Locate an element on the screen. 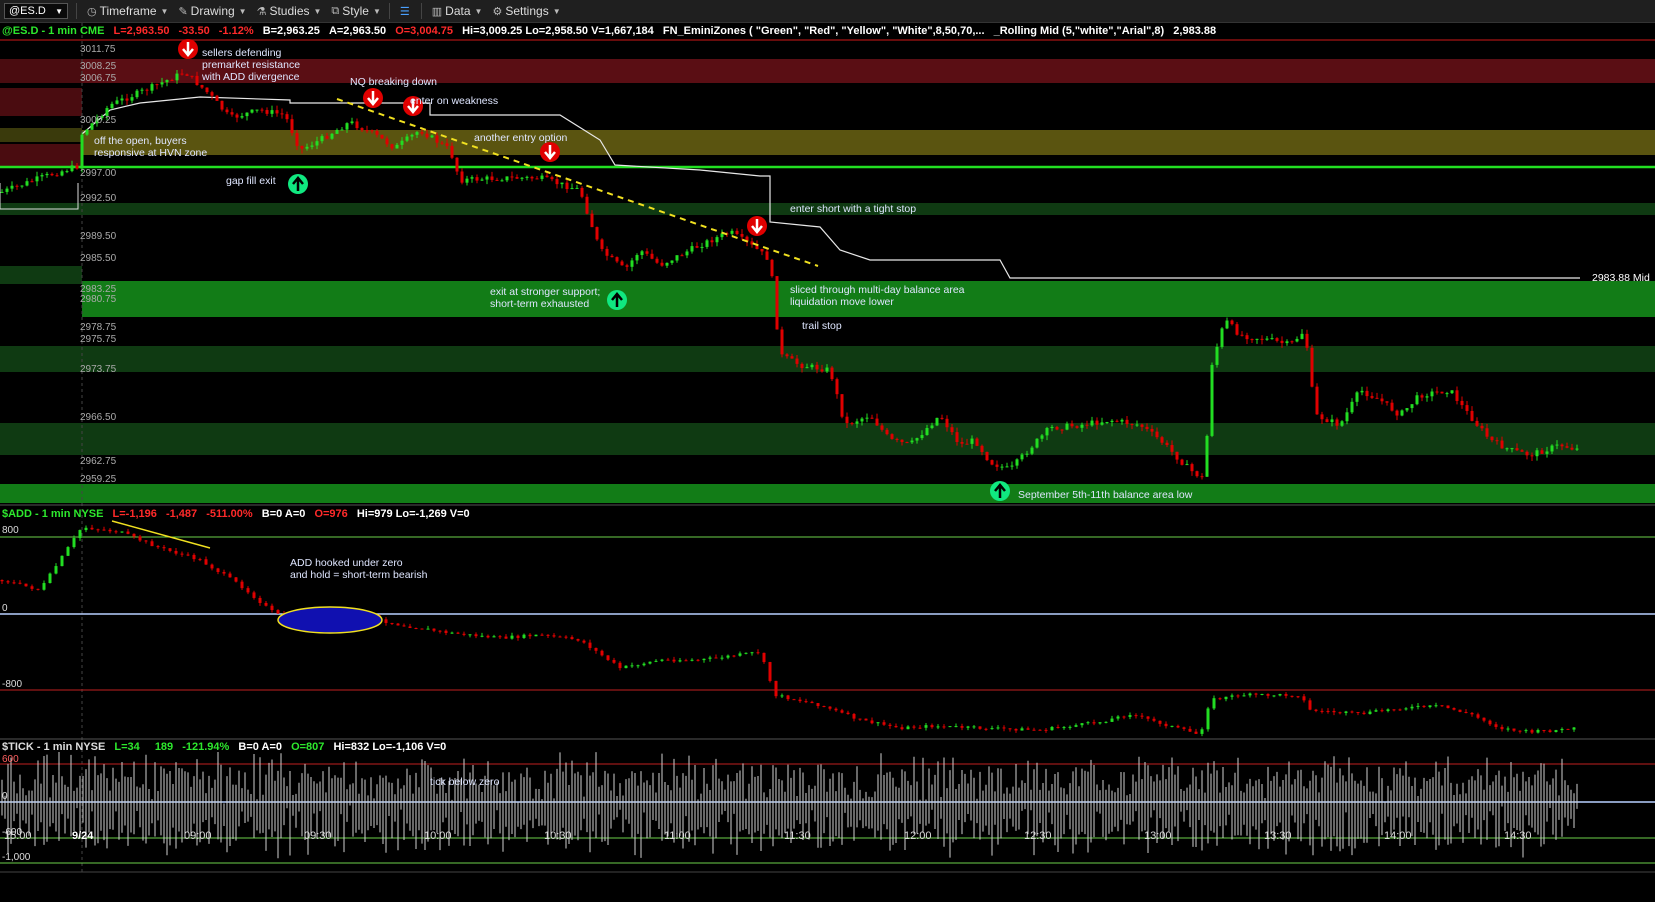  time-axis-label: 11:00 is located at coordinates (677, 836).